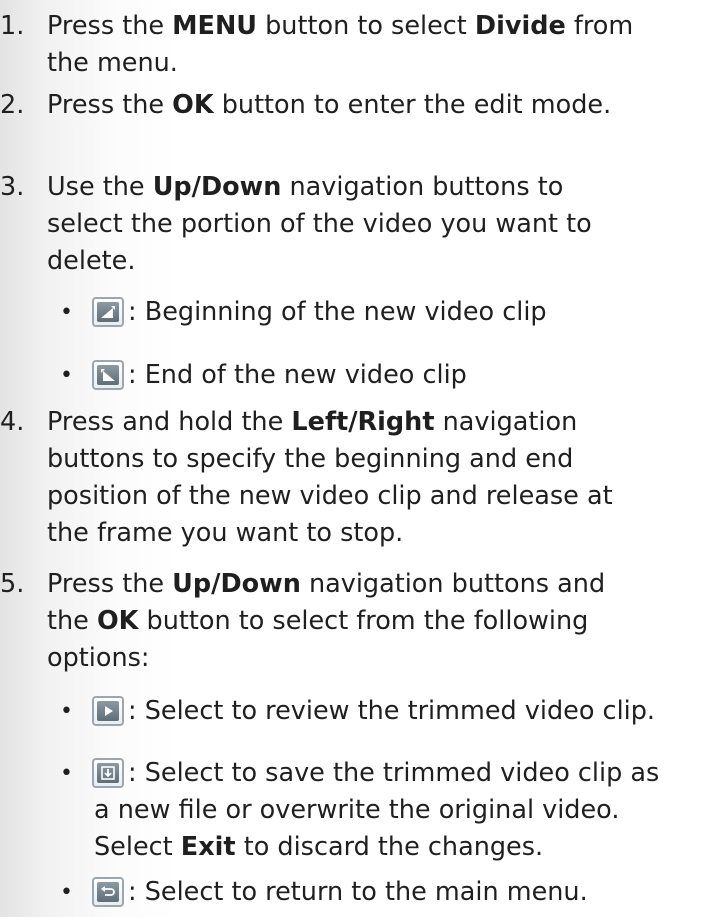 The image size is (706, 917). What do you see at coordinates (208, 847) in the screenshot?
I see `exit-keyword: Exit` at bounding box center [208, 847].